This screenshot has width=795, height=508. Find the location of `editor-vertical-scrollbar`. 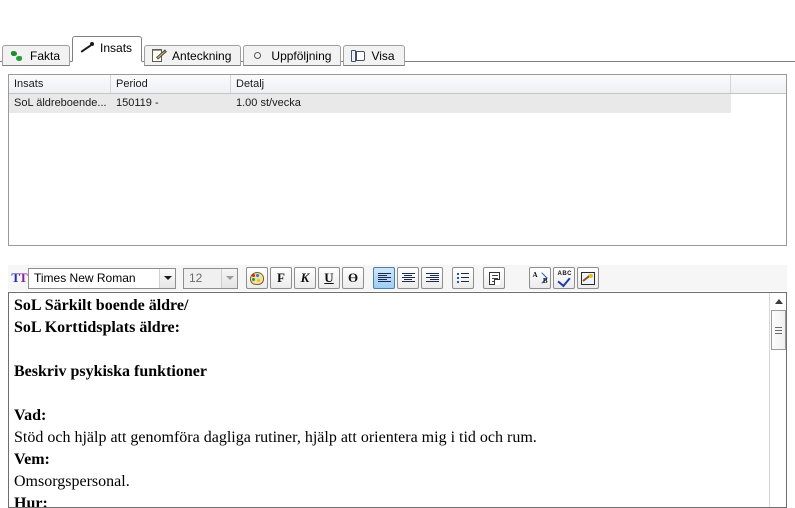

editor-vertical-scrollbar is located at coordinates (777, 400).